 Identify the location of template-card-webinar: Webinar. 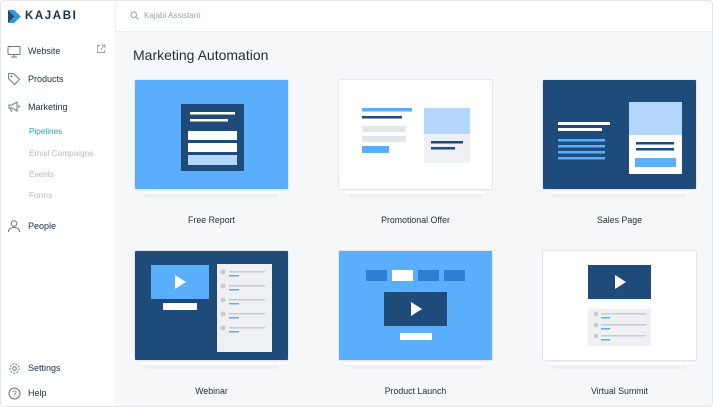
(211, 325).